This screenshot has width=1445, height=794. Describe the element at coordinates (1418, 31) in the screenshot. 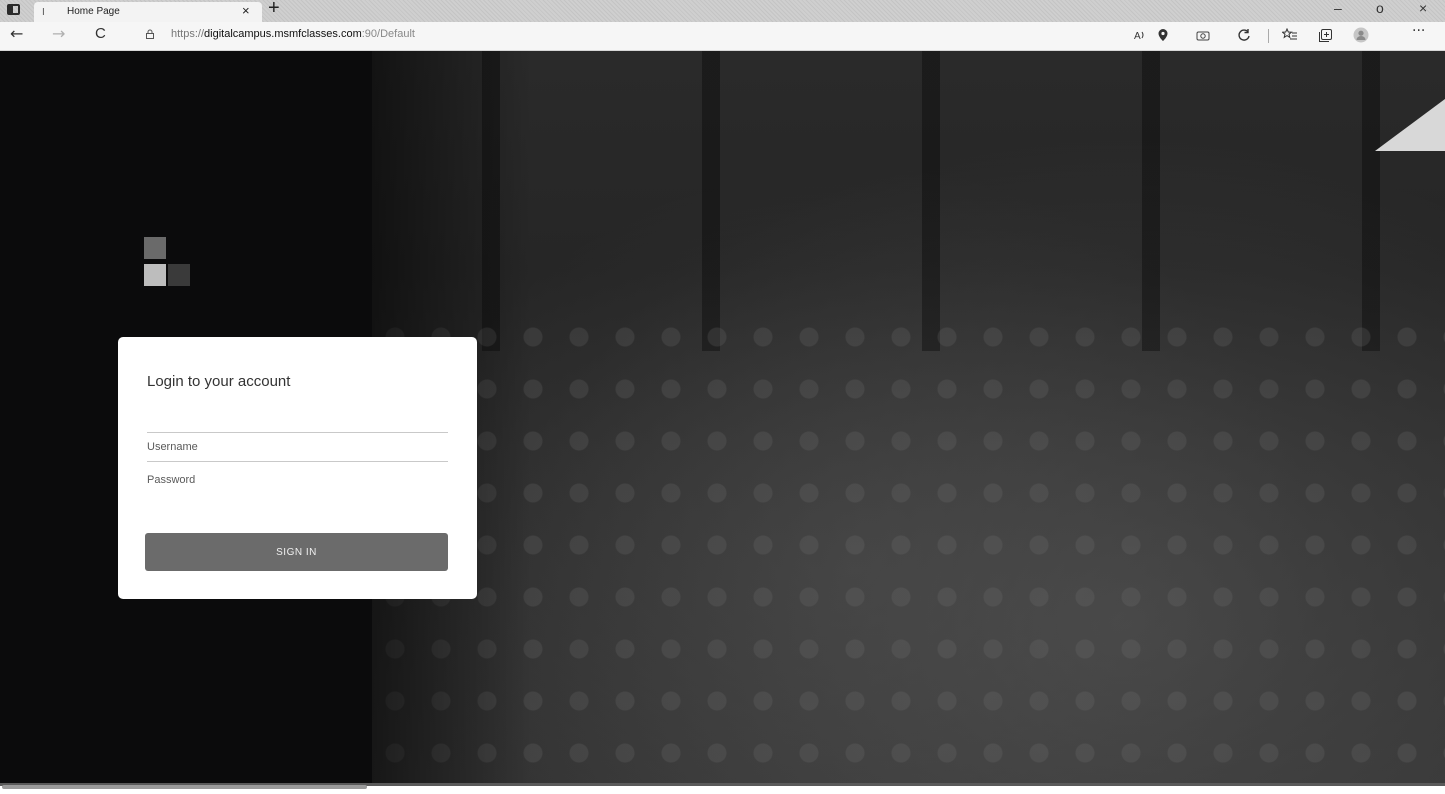

I see `more-menu-button: ···` at that location.